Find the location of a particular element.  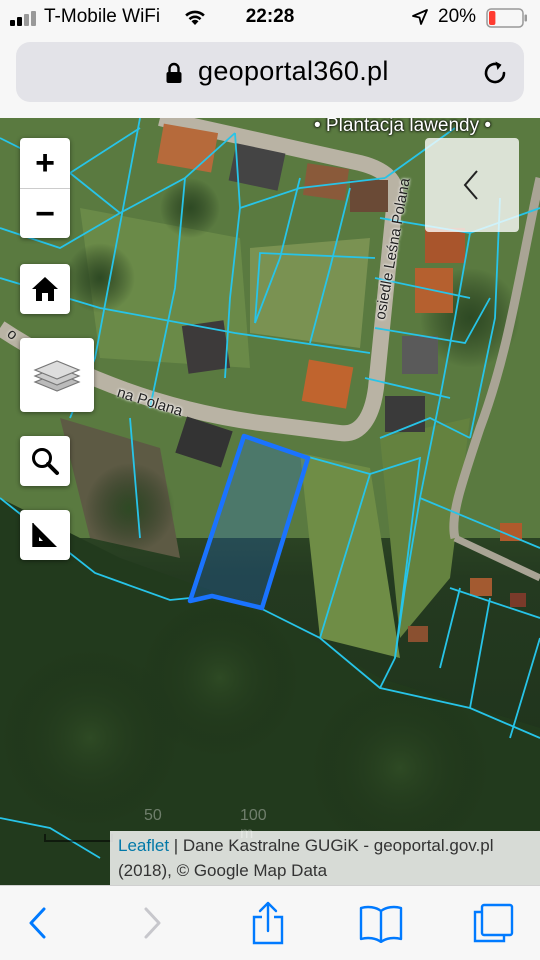

ruler-icon is located at coordinates (44, 535).